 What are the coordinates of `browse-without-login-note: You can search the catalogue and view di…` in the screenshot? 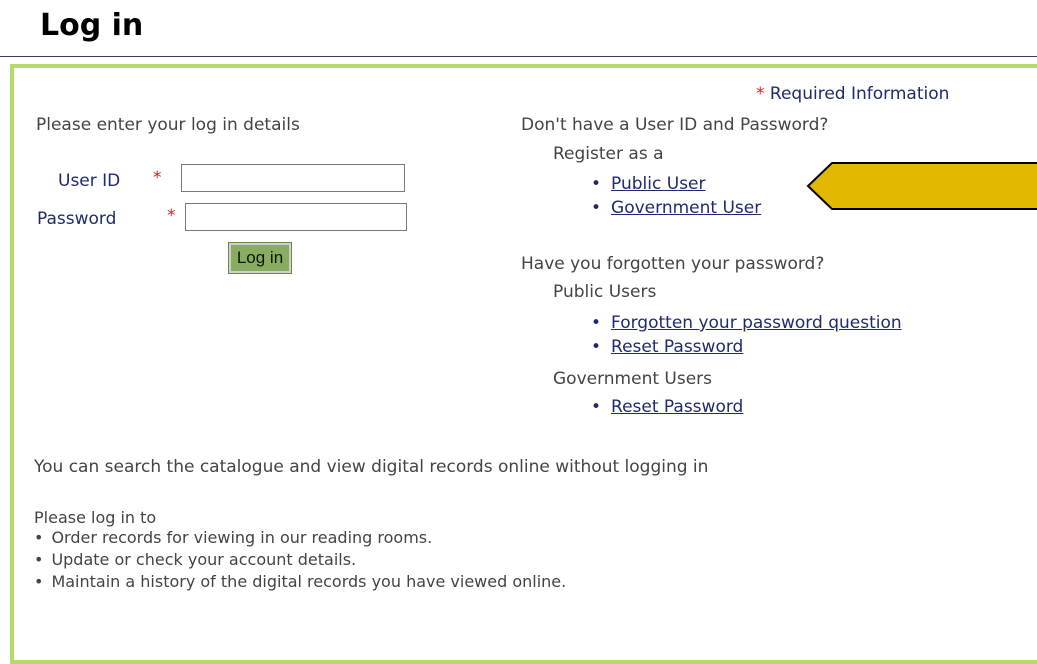 It's located at (371, 467).